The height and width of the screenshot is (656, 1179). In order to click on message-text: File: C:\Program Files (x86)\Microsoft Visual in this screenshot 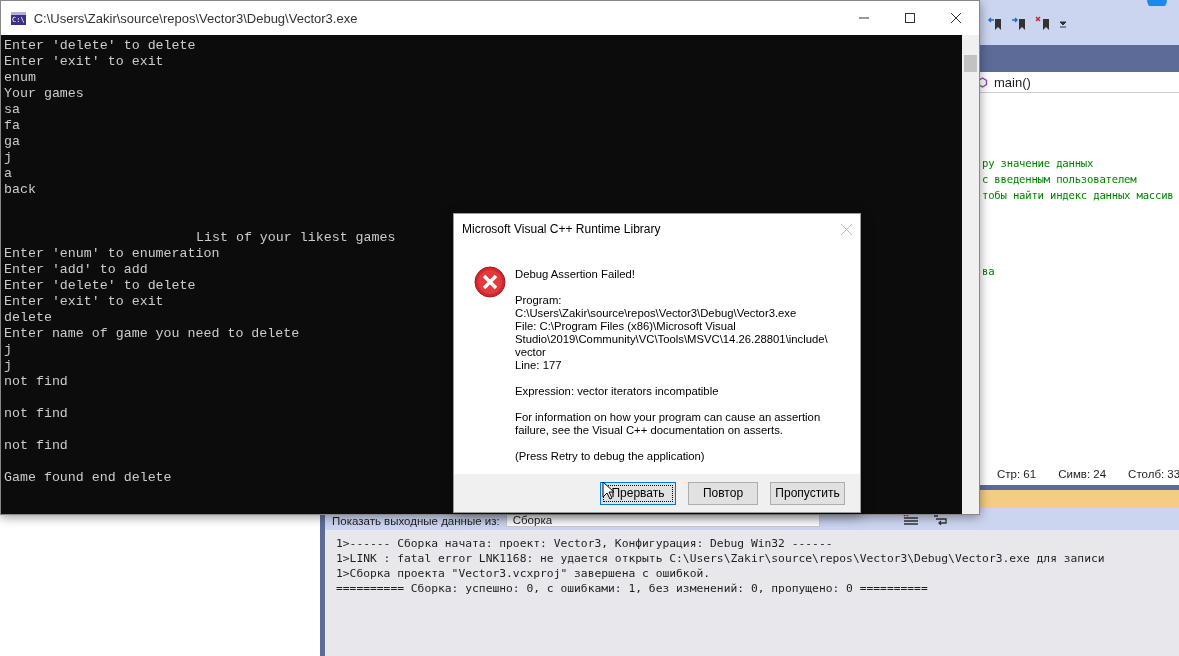, I will do `click(626, 326)`.